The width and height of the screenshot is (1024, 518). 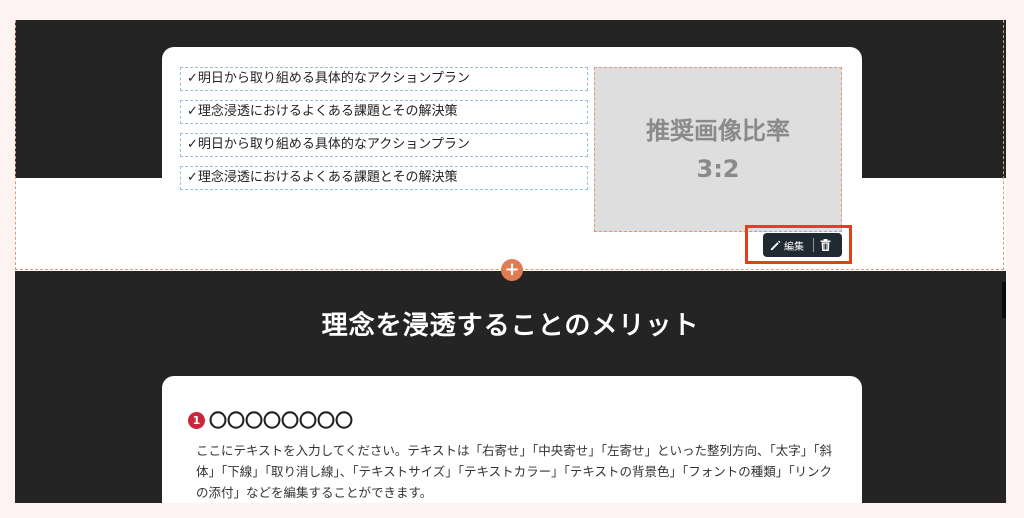 What do you see at coordinates (718, 168) in the screenshot?
I see `image-ratio-value: 3:2` at bounding box center [718, 168].